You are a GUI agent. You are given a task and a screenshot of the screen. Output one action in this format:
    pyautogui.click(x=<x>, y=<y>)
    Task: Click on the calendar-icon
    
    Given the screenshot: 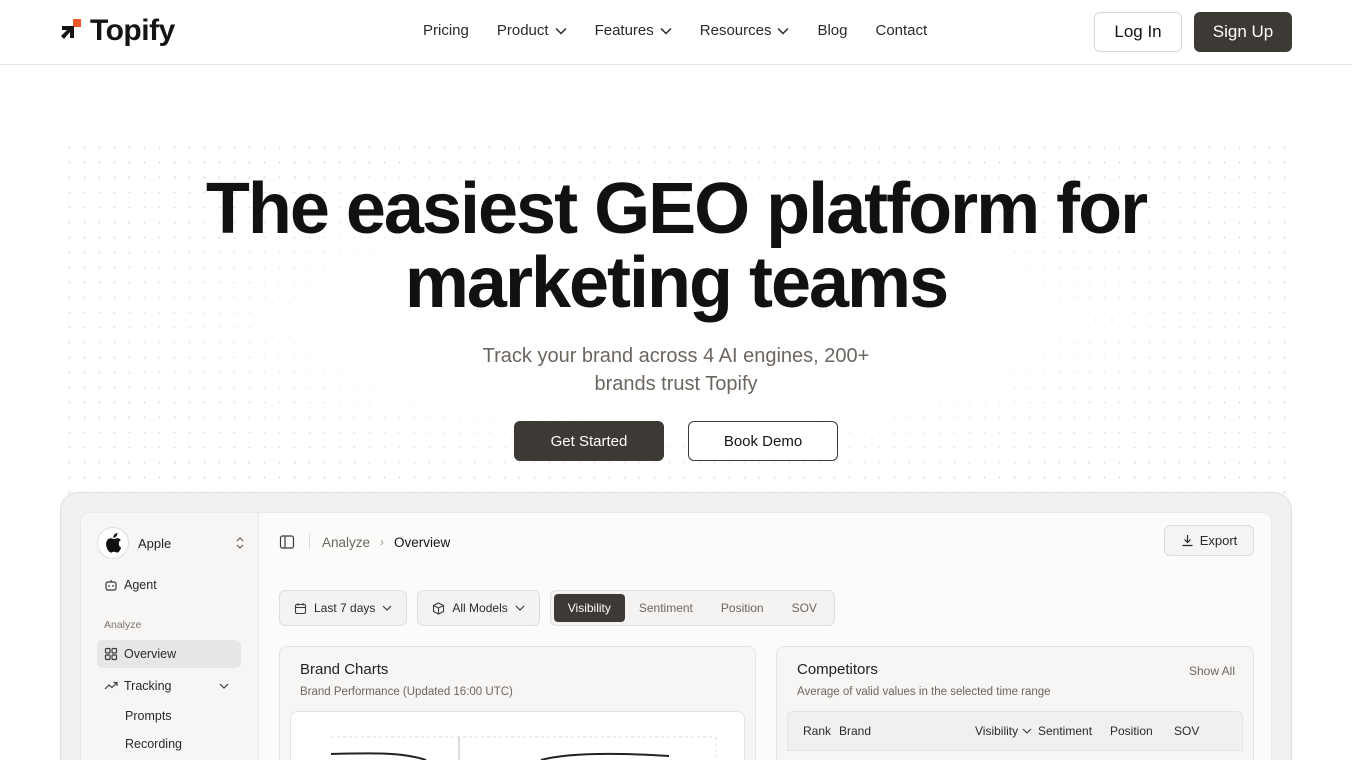 What is the action you would take?
    pyautogui.click(x=300, y=608)
    